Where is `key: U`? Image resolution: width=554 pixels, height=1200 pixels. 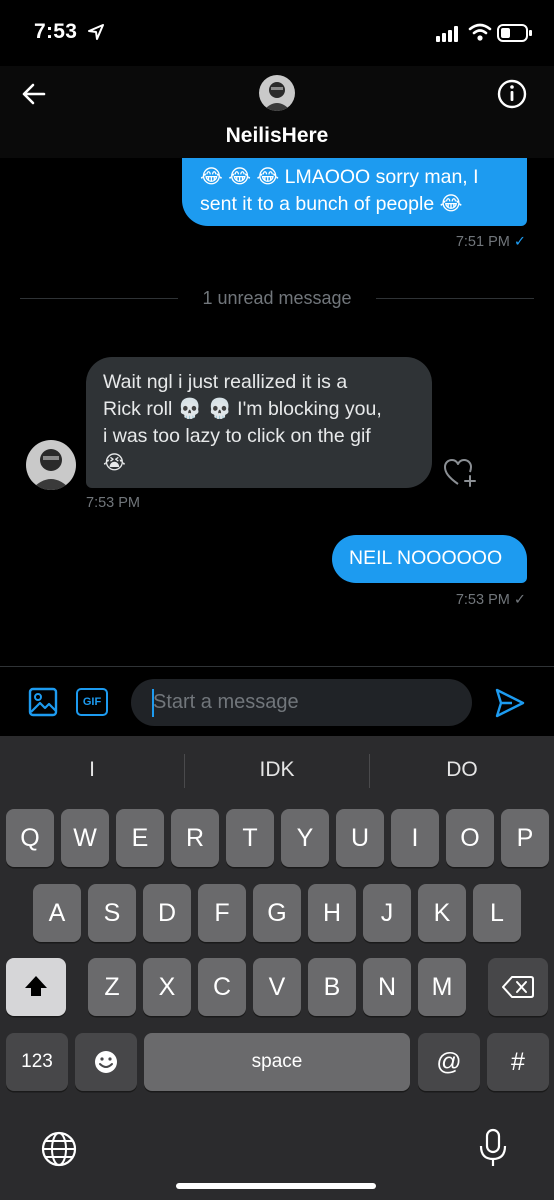
key: U is located at coordinates (360, 838).